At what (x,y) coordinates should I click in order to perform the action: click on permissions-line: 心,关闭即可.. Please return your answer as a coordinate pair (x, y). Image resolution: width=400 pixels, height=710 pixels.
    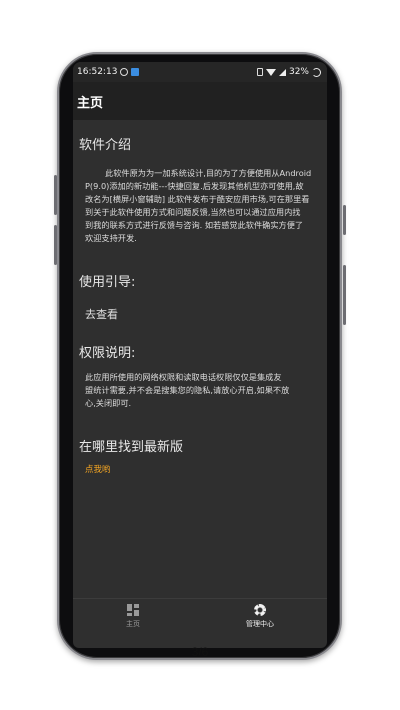
    Looking at the image, I should click on (108, 403).